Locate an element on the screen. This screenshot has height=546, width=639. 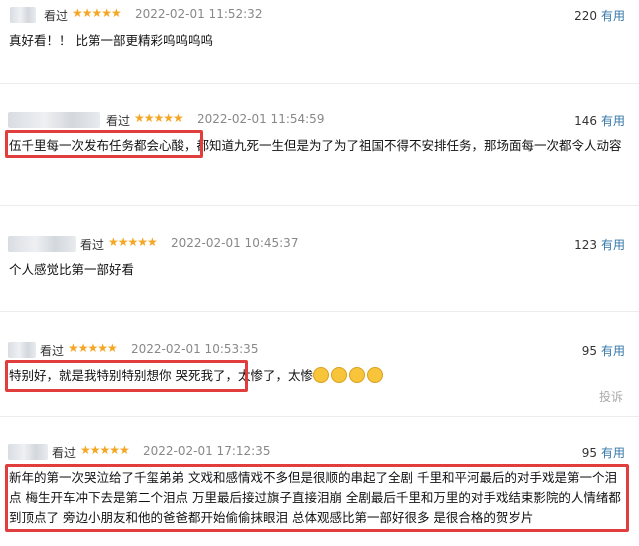
useful-count: 123 有用 is located at coordinates (599, 244).